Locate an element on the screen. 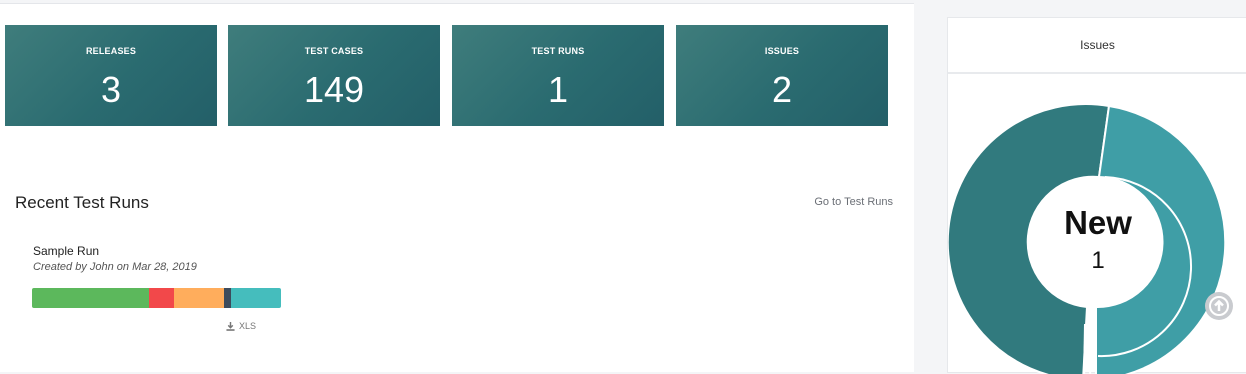 The image size is (1246, 374). stat-label: TEST CASES is located at coordinates (334, 51).